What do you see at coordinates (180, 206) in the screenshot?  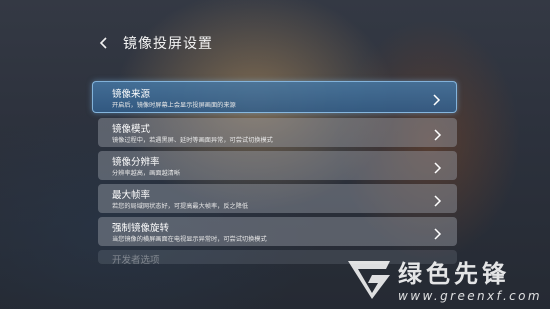 I see `setting-item-desc: 若您的局域网状态好，可提高最大帧率，反之降低` at bounding box center [180, 206].